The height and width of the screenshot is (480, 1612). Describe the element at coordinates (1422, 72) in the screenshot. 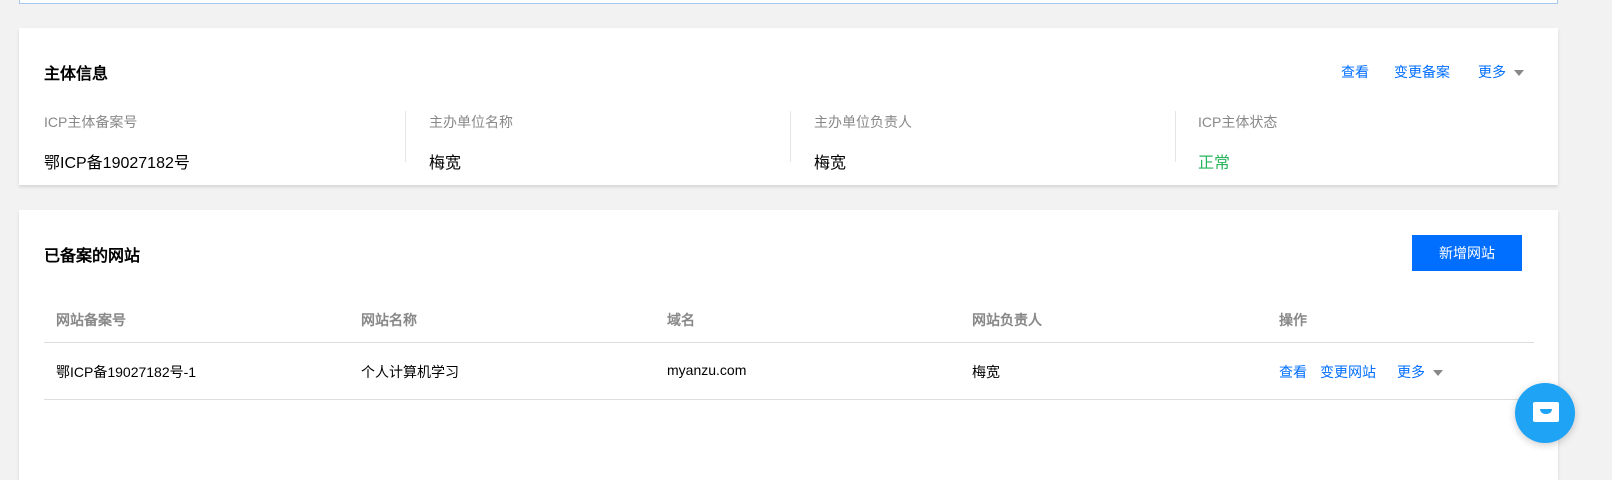

I see `change-record-link: 变更备案` at that location.